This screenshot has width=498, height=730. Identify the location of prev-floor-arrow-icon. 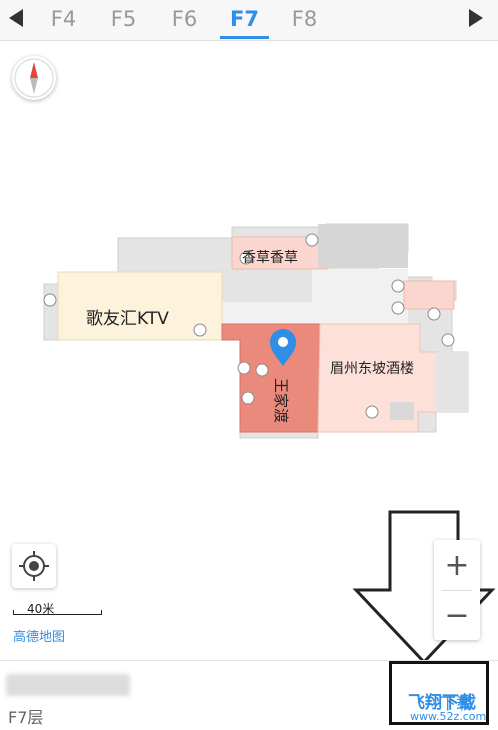
(16, 18).